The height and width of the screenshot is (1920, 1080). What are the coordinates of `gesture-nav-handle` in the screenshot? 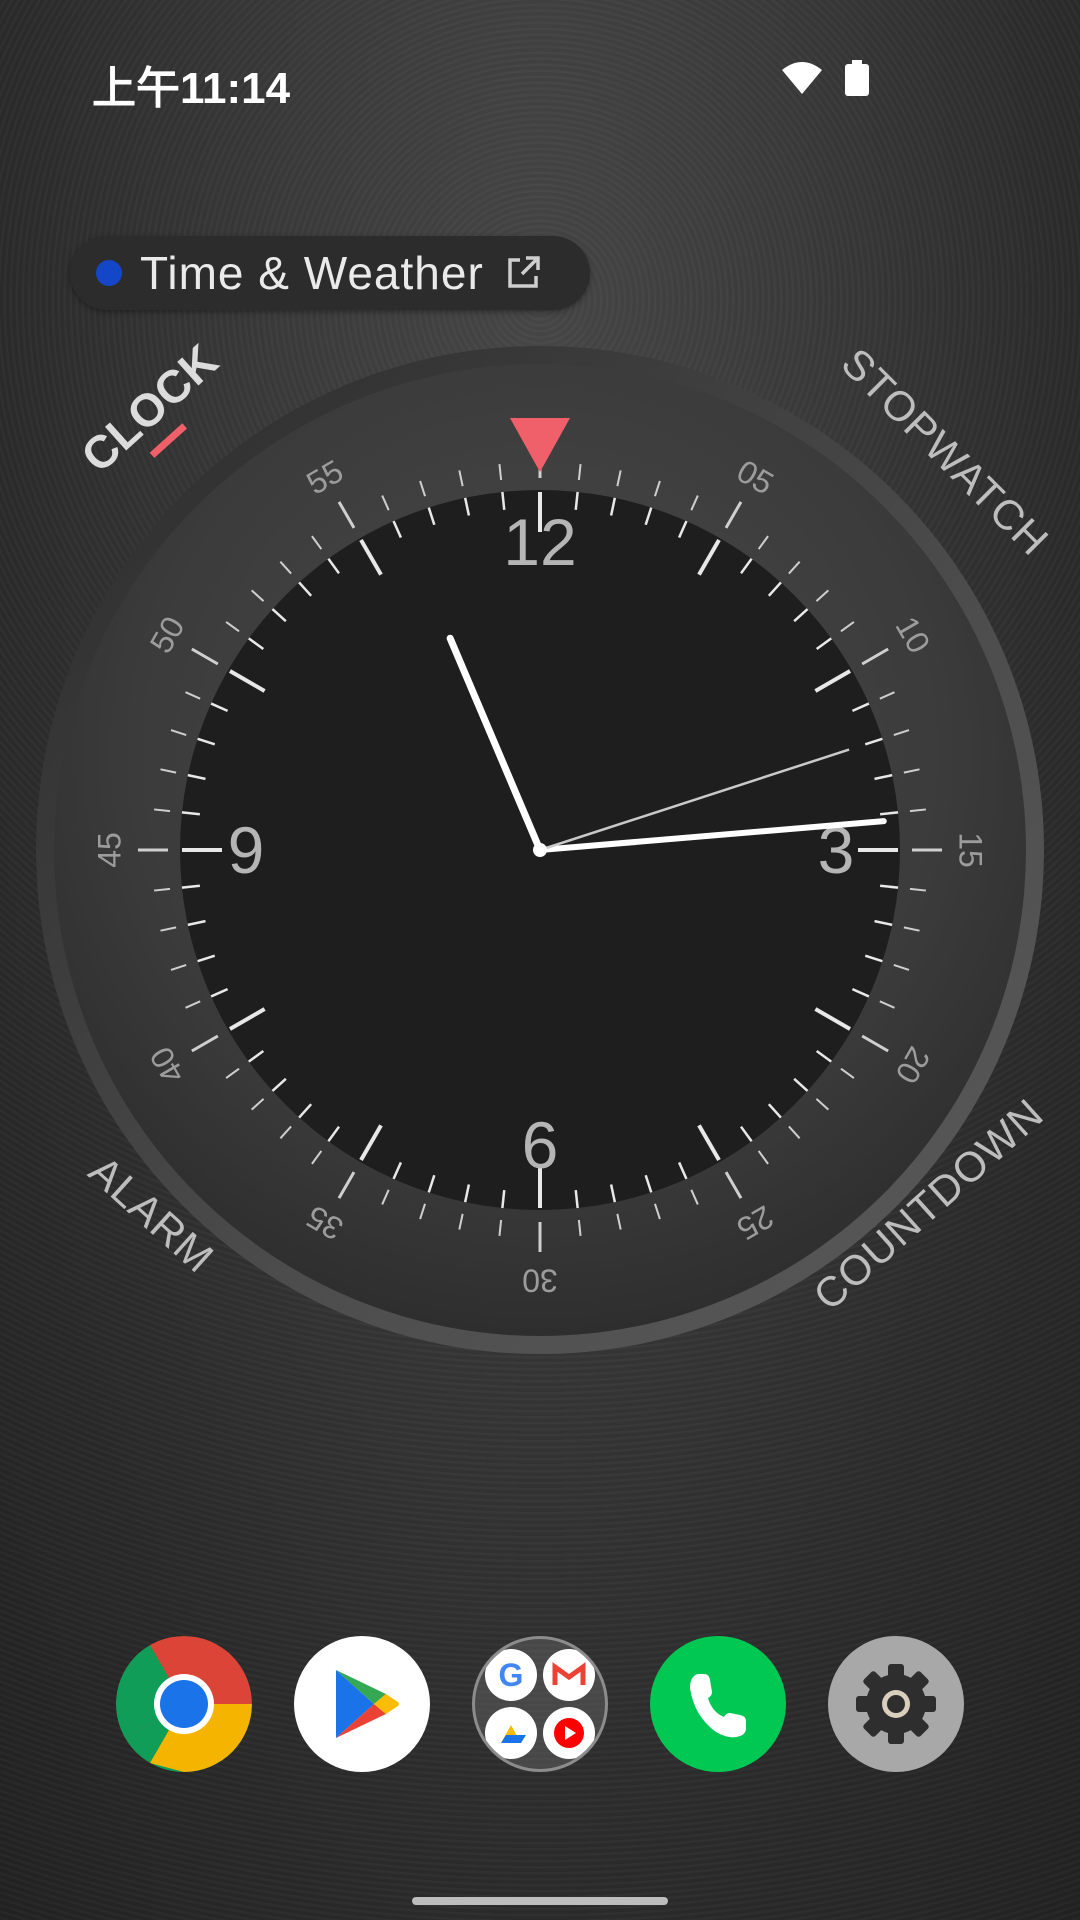 It's located at (540, 1901).